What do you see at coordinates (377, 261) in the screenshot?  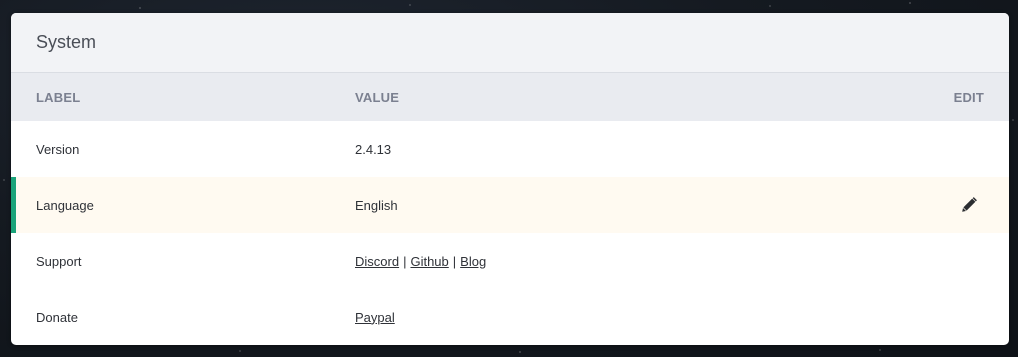 I see `discord-link: Discord` at bounding box center [377, 261].